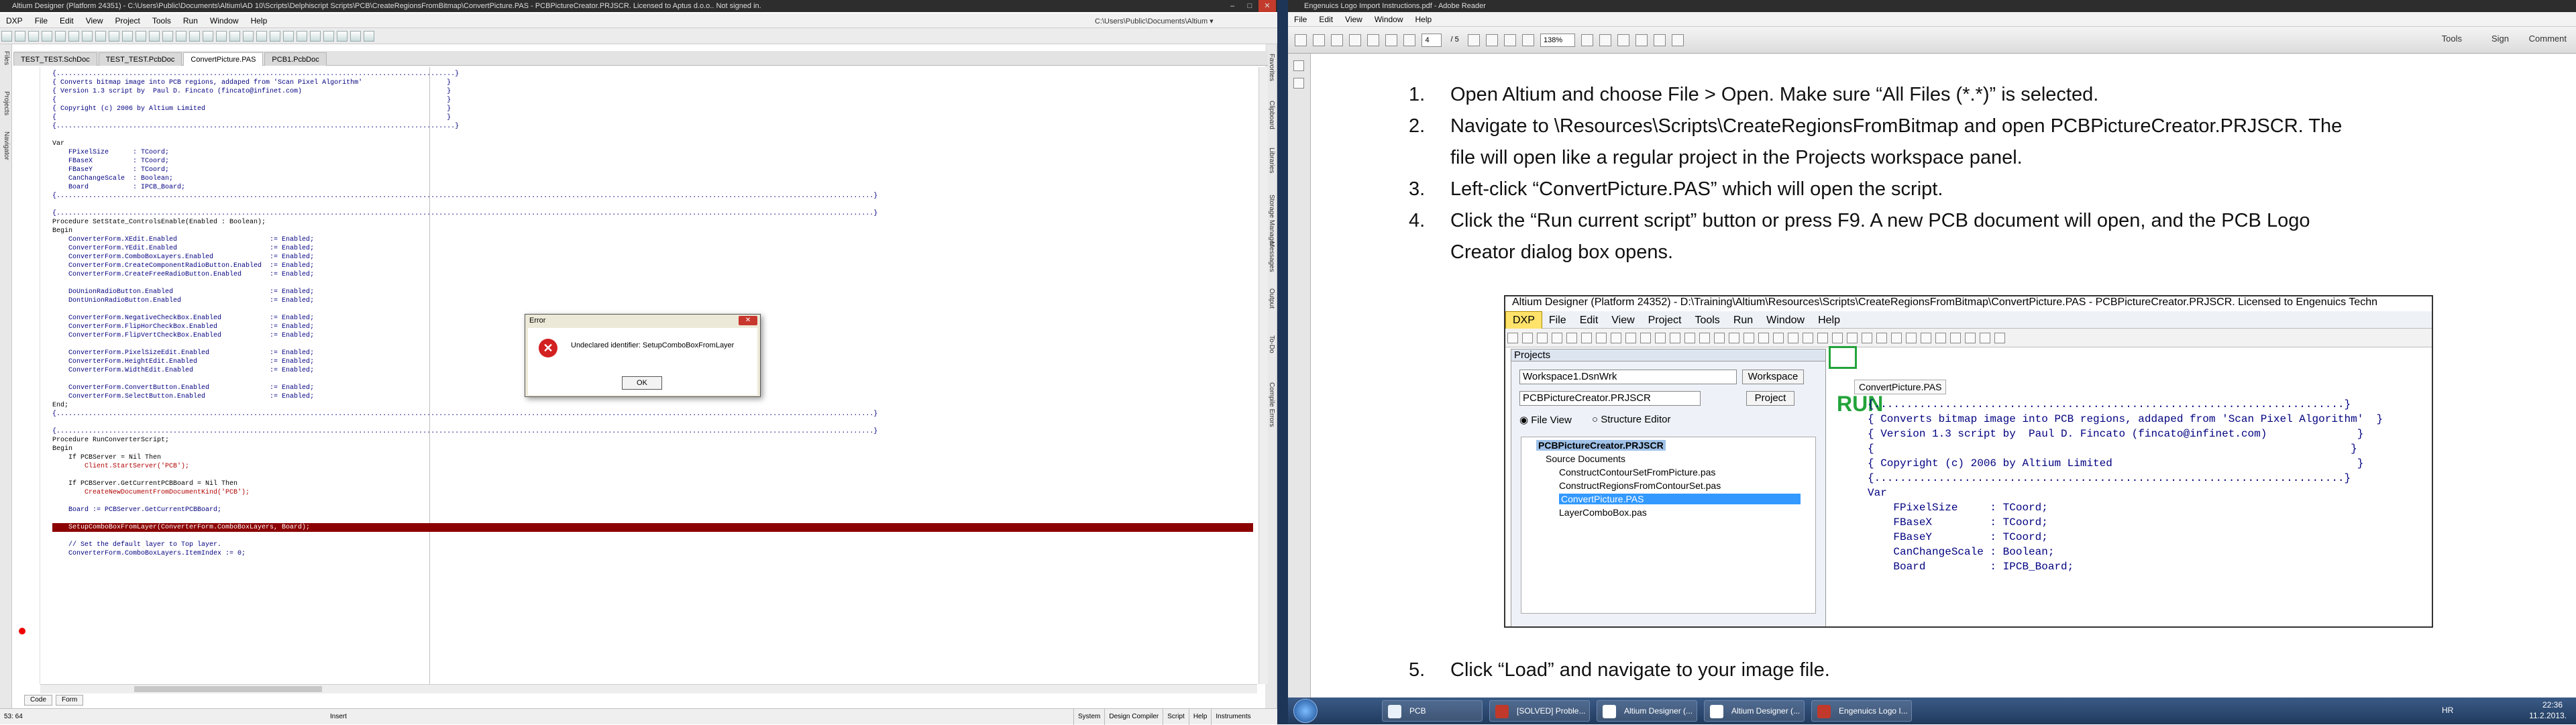 Image resolution: width=2576 pixels, height=725 pixels. Describe the element at coordinates (2548, 39) in the screenshot. I see `comment-link: Comment` at that location.